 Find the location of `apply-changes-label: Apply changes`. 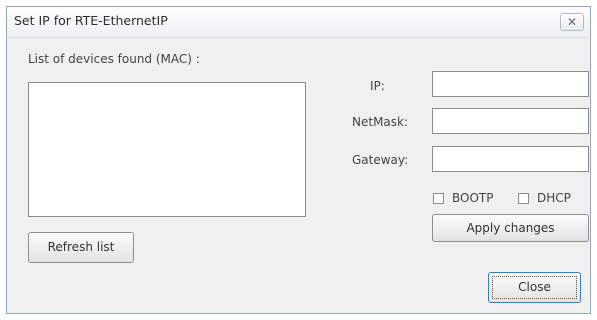

apply-changes-label: Apply changes is located at coordinates (510, 228).